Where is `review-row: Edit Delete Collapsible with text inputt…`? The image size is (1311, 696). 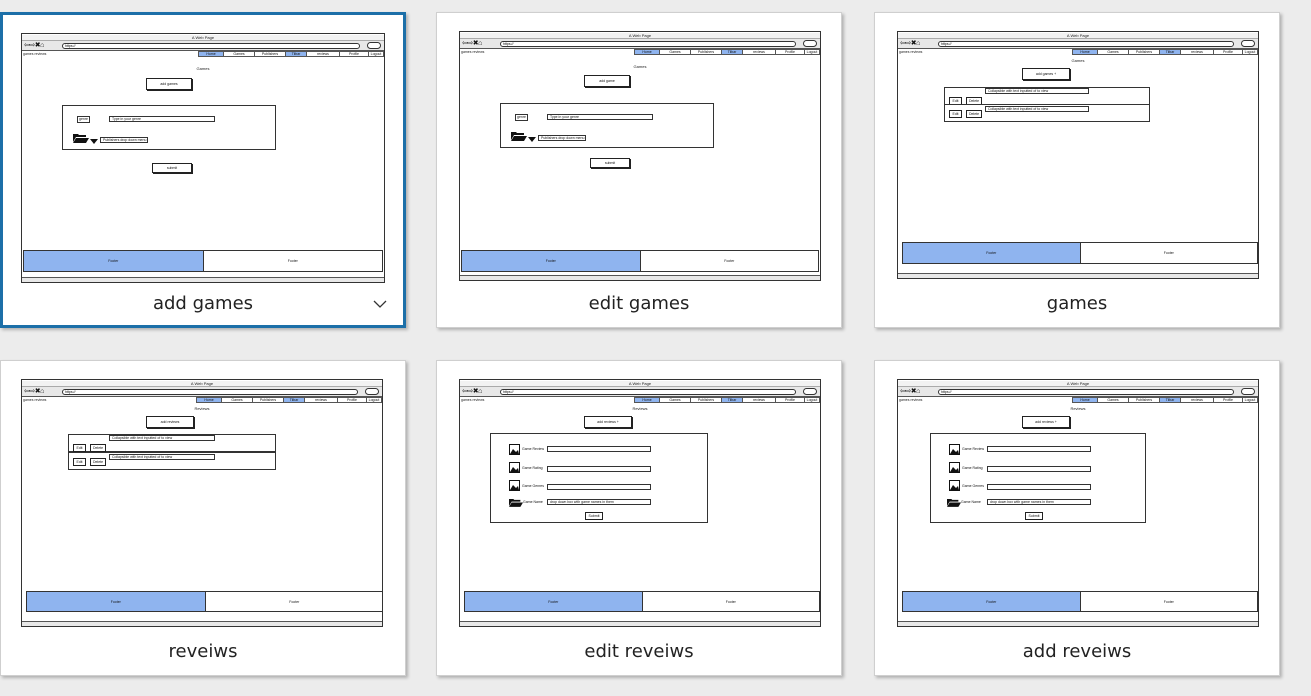
review-row: Edit Delete Collapsible with text inputt… is located at coordinates (172, 461).